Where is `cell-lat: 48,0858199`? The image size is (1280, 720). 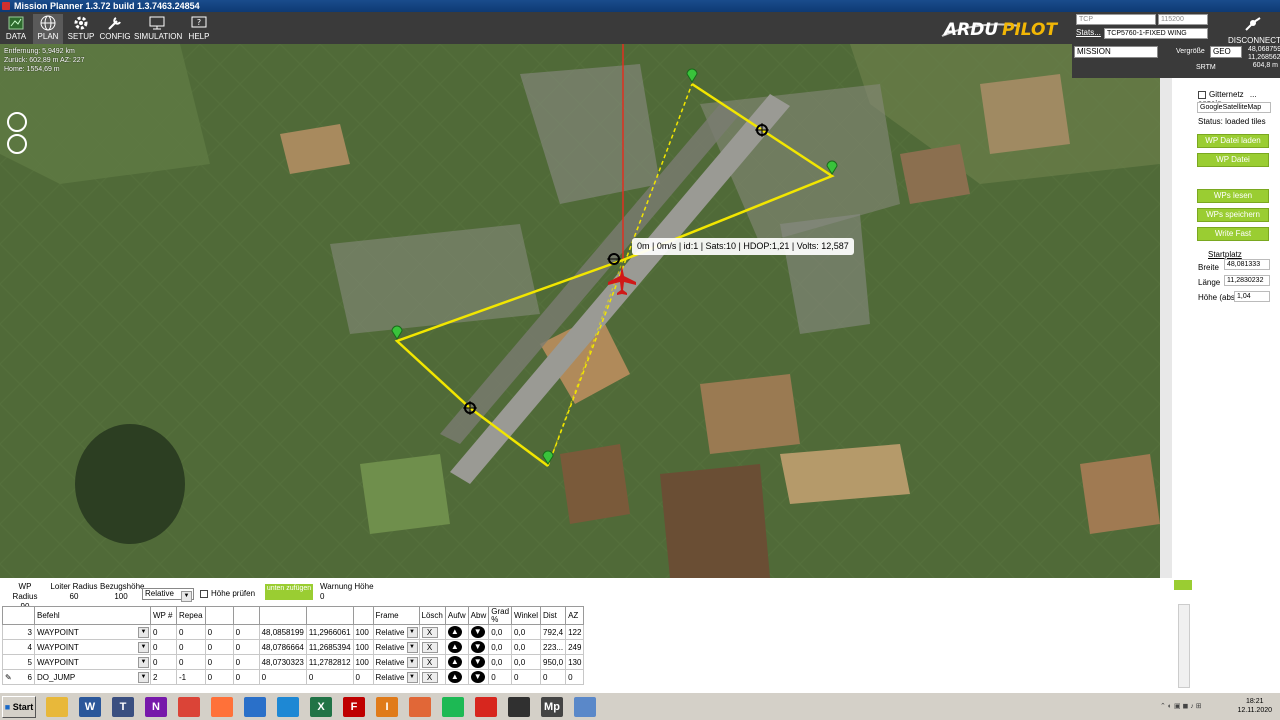
cell-lat: 48,0858199 is located at coordinates (282, 632).